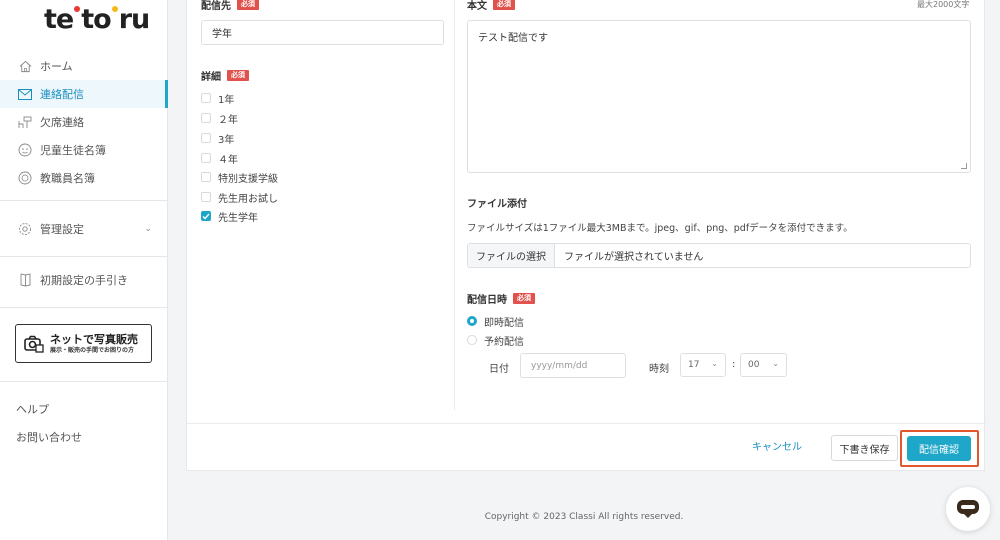 The image size is (1000, 540). What do you see at coordinates (225, 75) in the screenshot?
I see `detail-label: 詳細 必須` at bounding box center [225, 75].